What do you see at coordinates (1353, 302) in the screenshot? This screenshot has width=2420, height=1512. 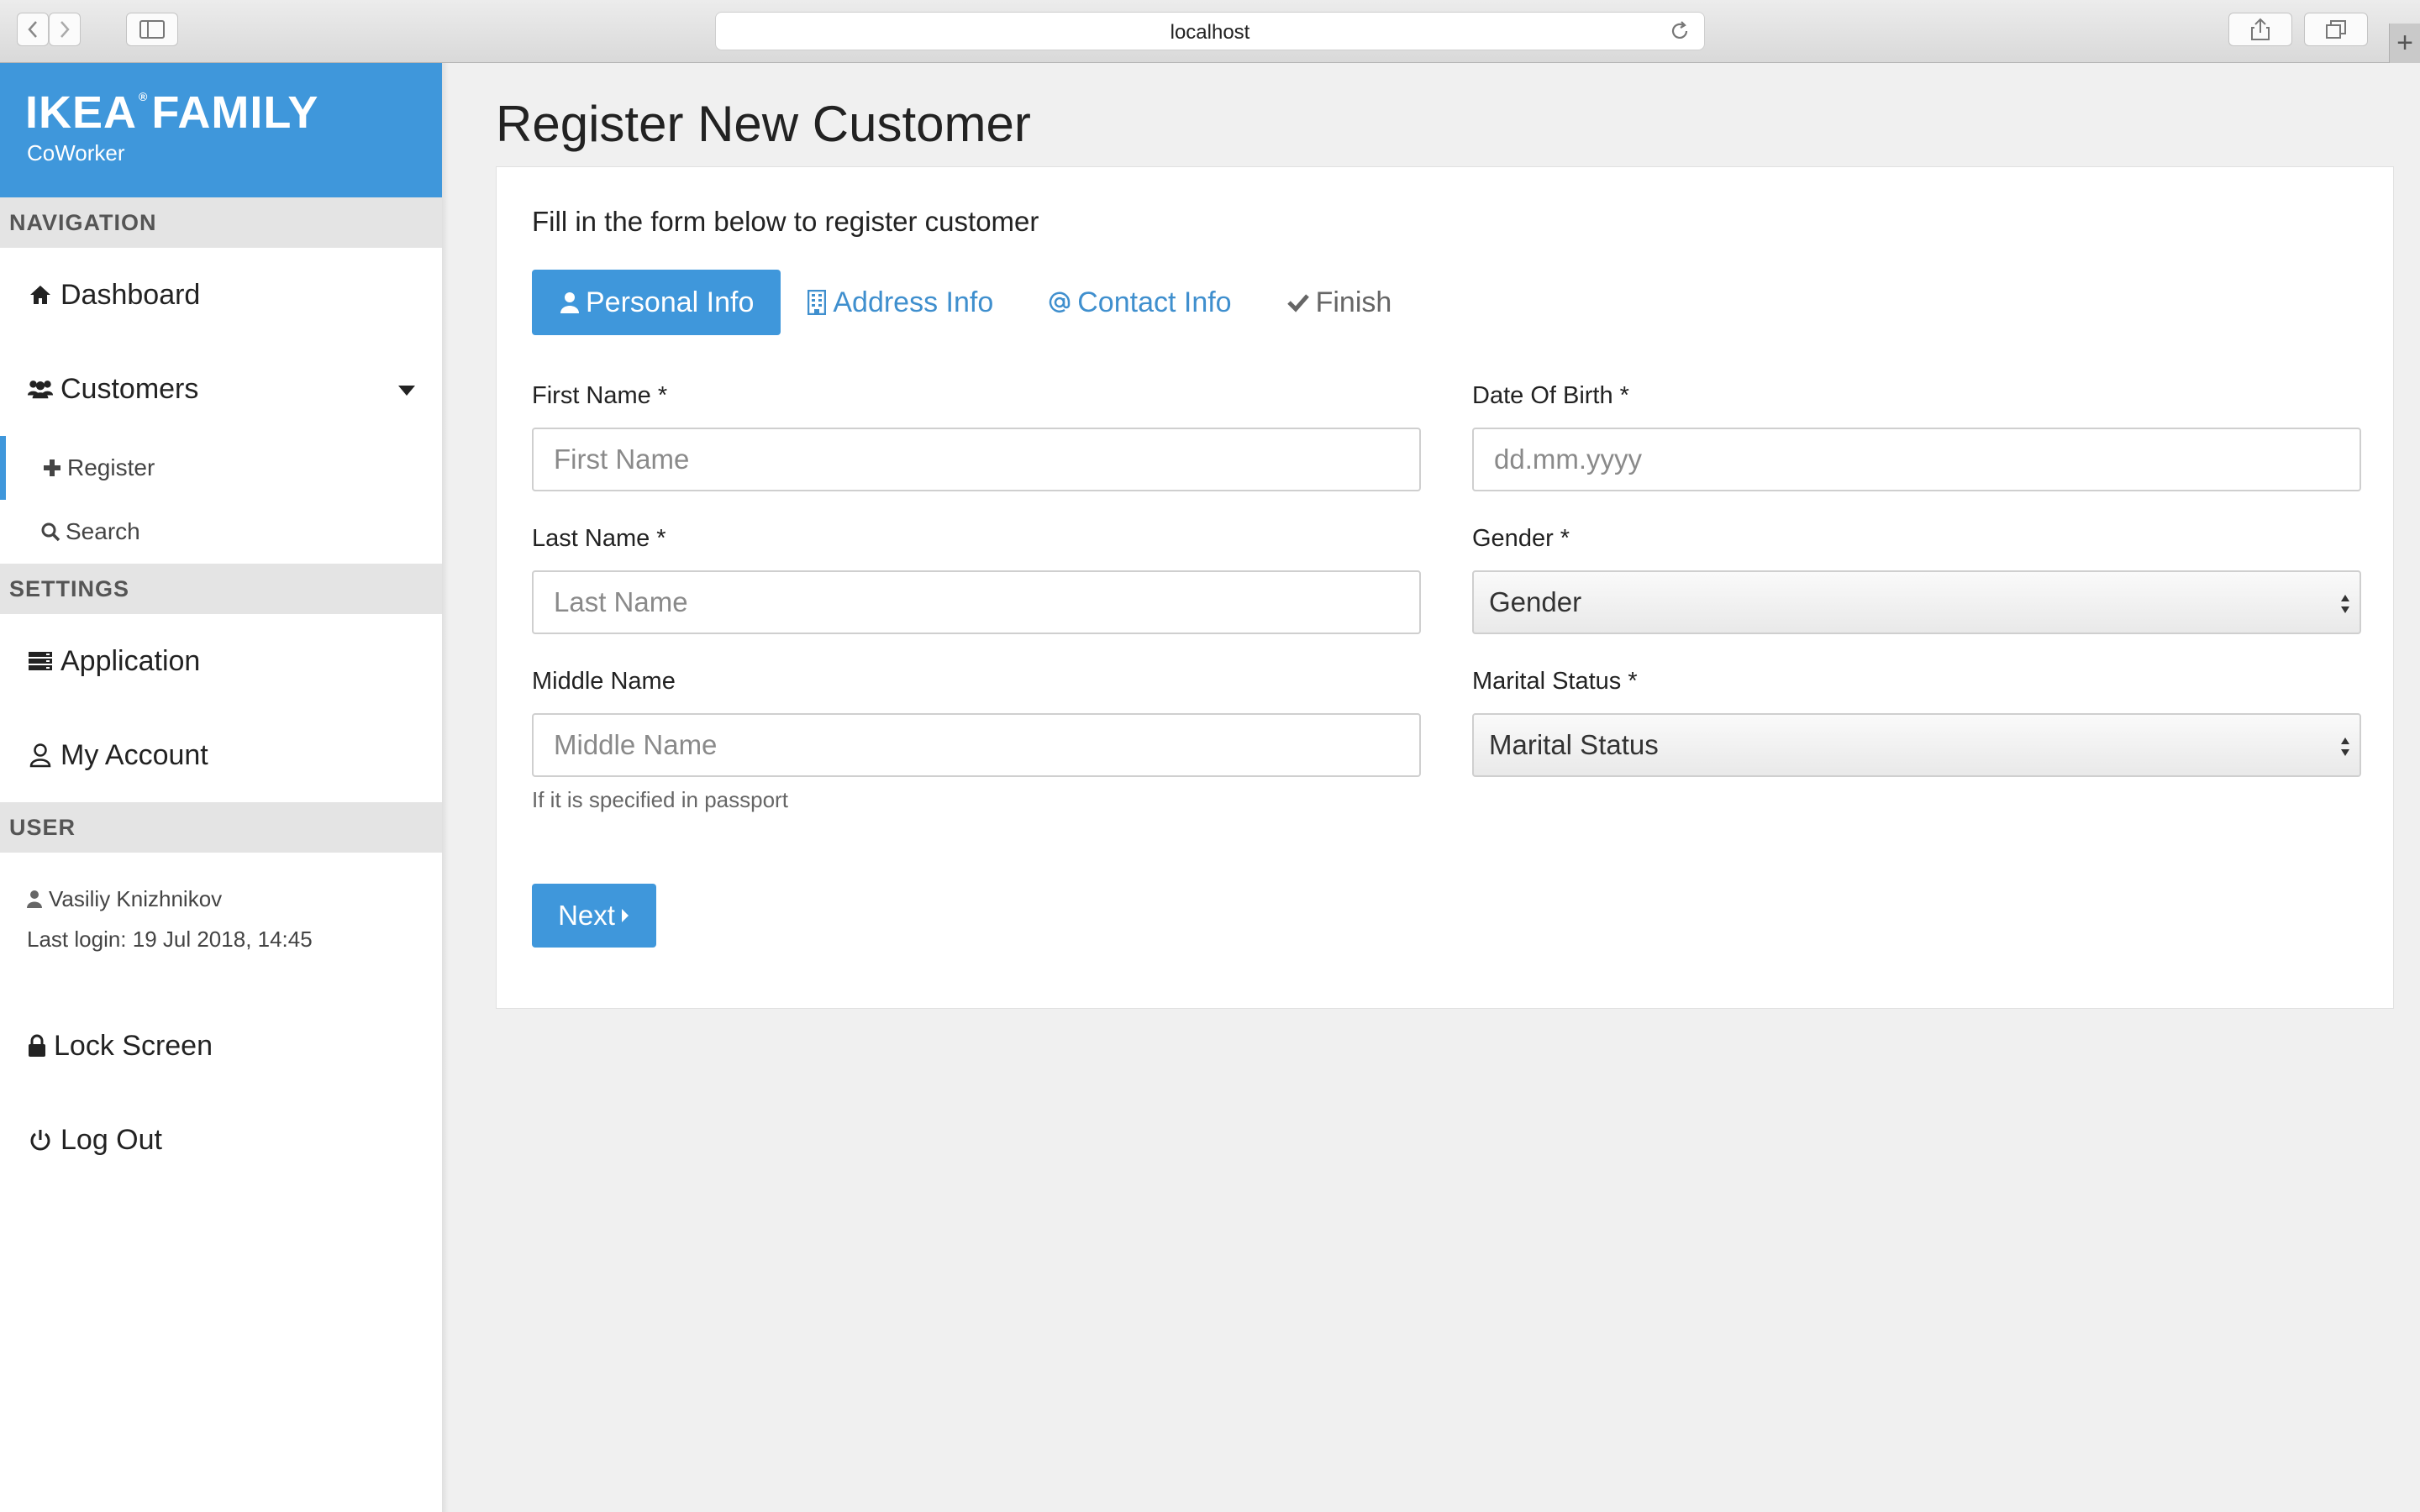 I see `step-label: Finish` at bounding box center [1353, 302].